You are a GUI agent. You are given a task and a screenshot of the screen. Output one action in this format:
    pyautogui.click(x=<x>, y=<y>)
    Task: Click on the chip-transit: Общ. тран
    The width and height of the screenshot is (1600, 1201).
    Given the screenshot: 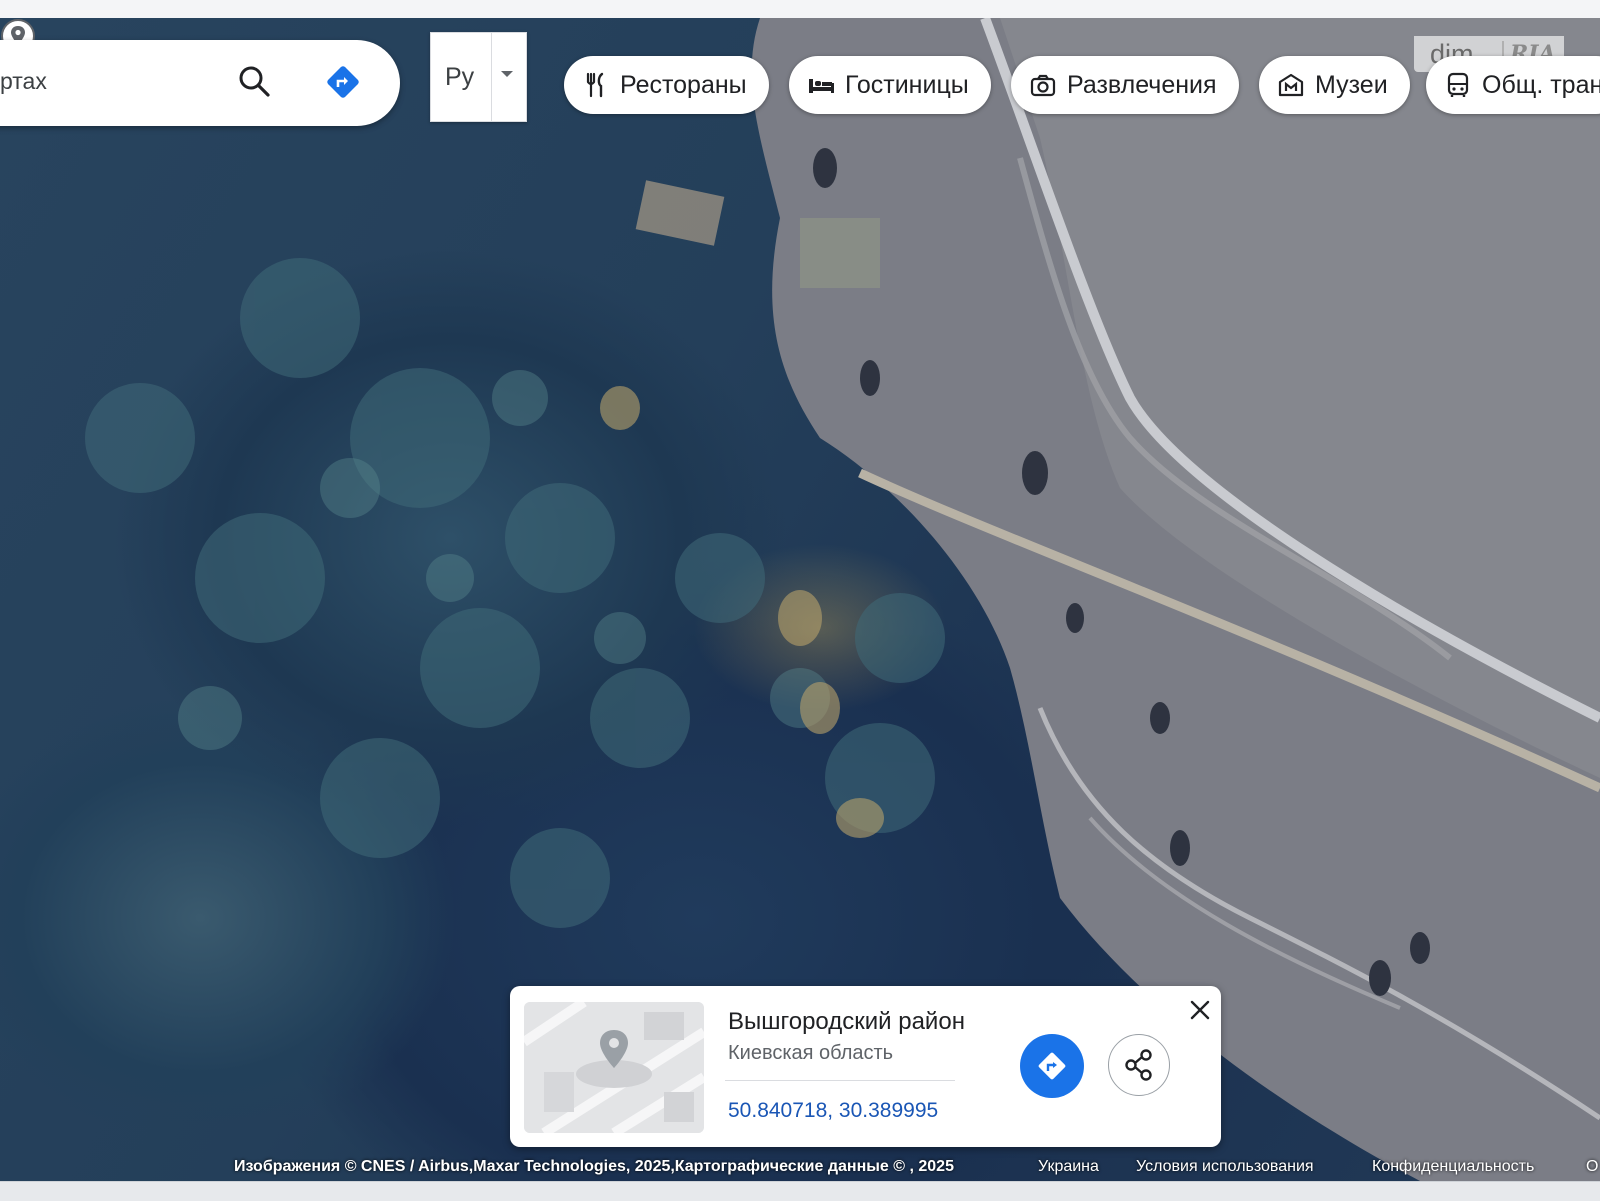 What is the action you would take?
    pyautogui.click(x=1513, y=85)
    